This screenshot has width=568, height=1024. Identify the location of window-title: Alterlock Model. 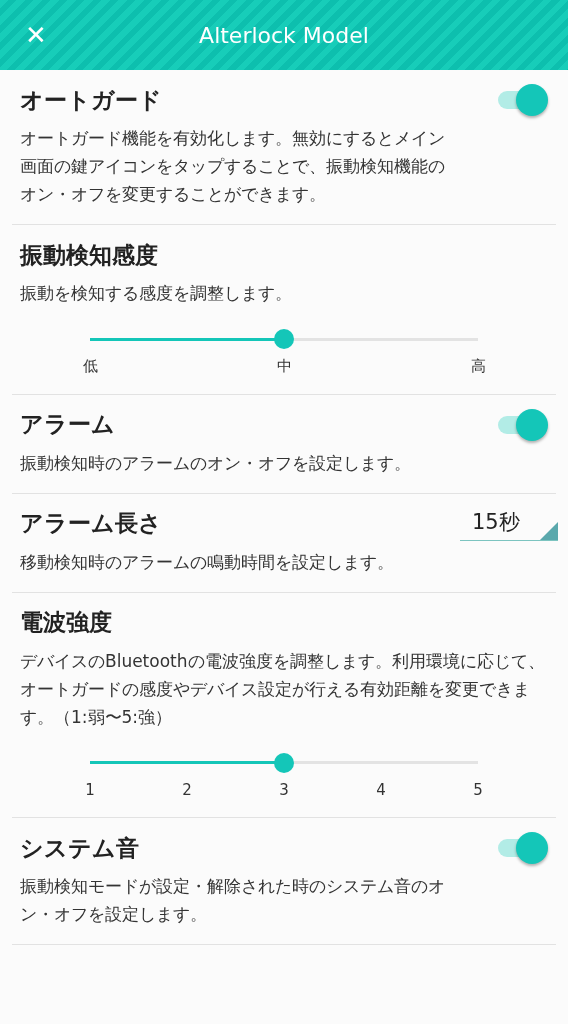
(284, 35).